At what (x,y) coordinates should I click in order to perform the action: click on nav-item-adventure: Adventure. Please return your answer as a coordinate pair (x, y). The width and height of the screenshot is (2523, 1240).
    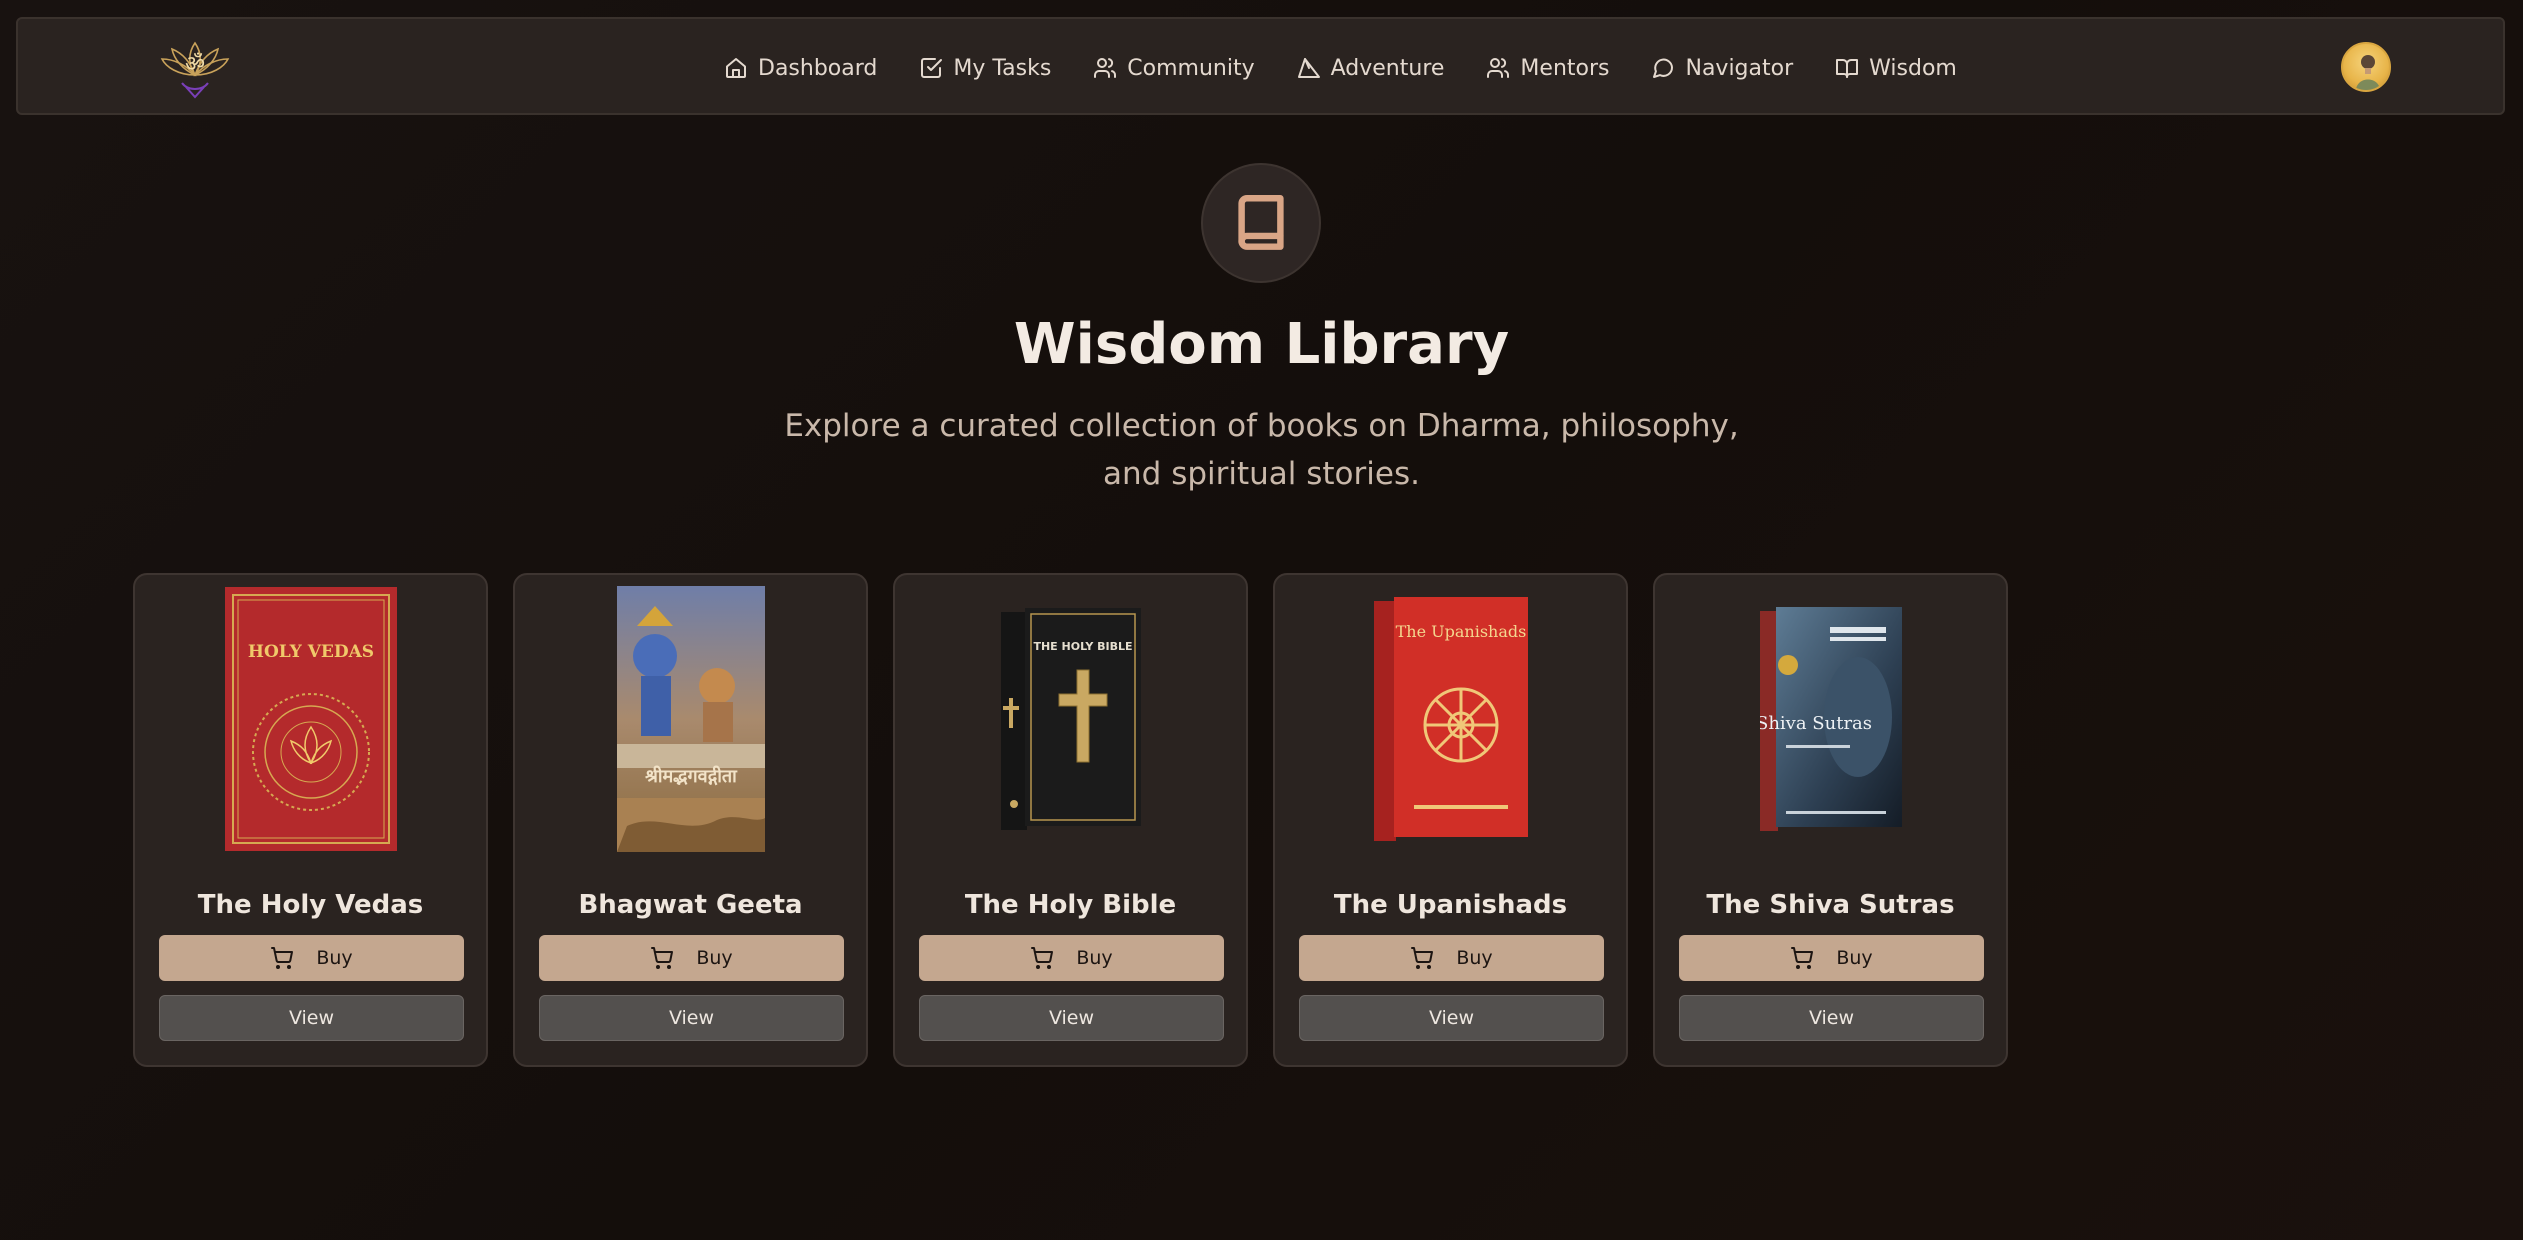
    Looking at the image, I should click on (1371, 68).